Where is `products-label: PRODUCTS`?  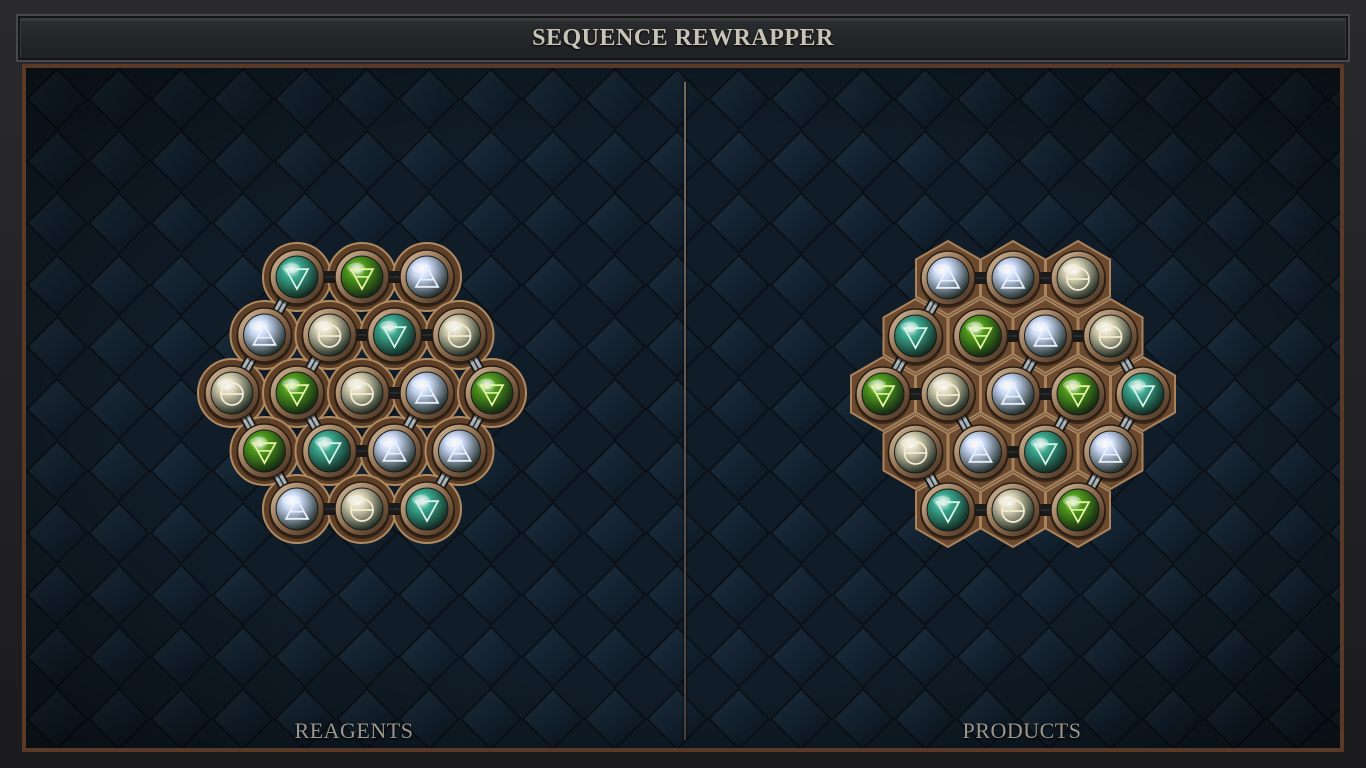 products-label: PRODUCTS is located at coordinates (1022, 730).